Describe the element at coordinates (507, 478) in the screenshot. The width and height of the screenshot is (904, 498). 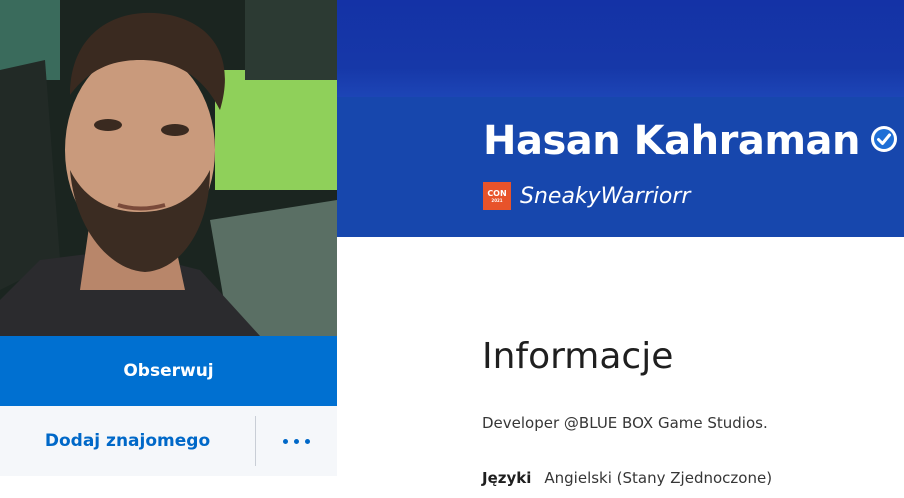
I see `languages-label: Języki` at that location.